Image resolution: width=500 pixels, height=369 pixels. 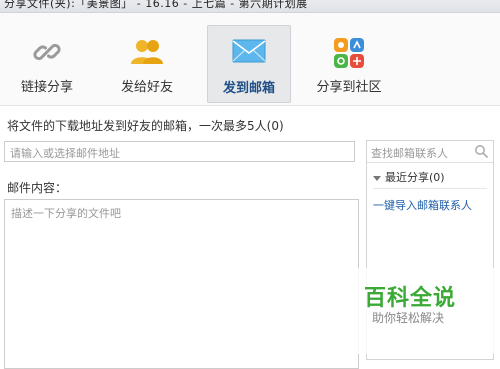 What do you see at coordinates (409, 153) in the screenshot?
I see `contact-search-placeholder: 查找邮箱联系人` at bounding box center [409, 153].